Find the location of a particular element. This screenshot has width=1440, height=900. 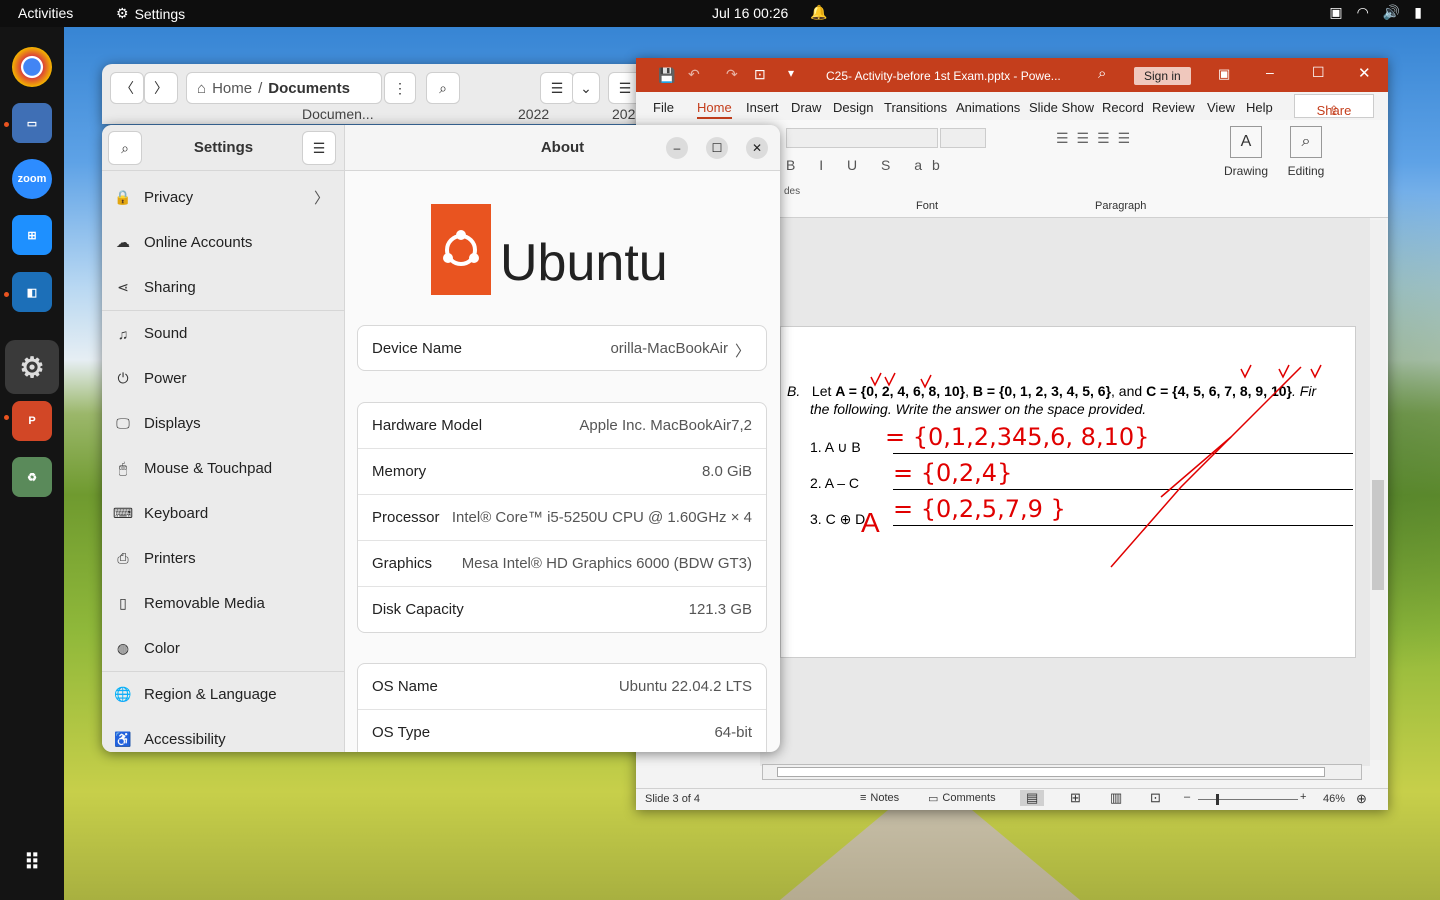

tab-record: Record is located at coordinates (1123, 107).